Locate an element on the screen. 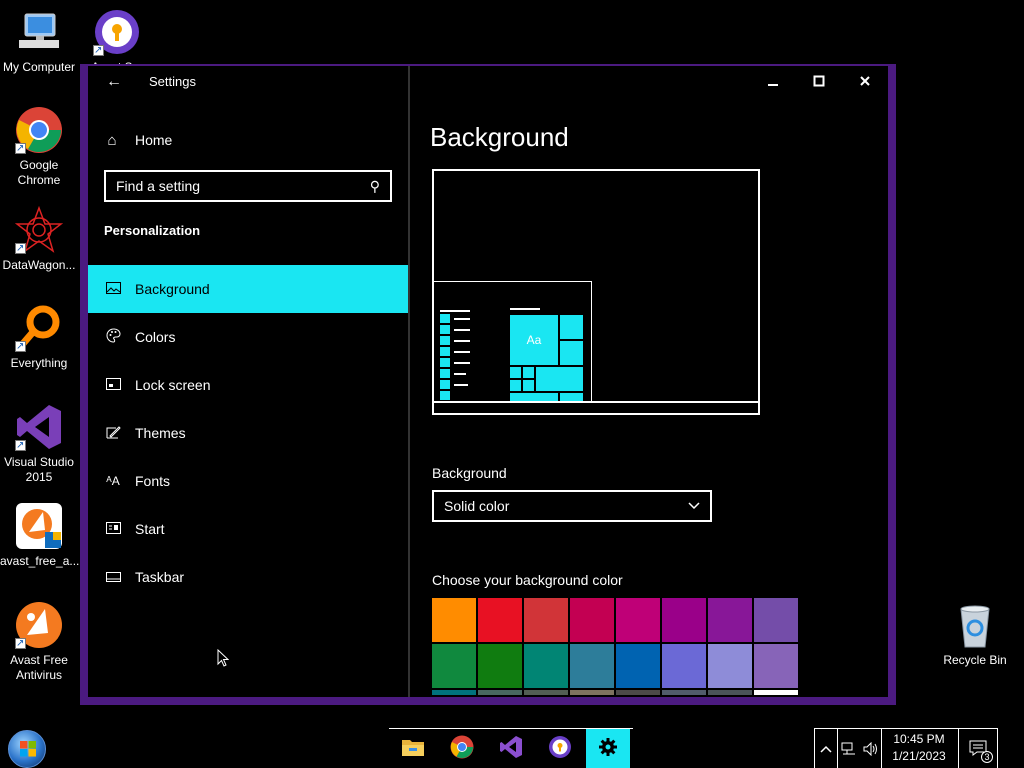 This screenshot has width=1024, height=768. nav-item-label: Background is located at coordinates (172, 289).